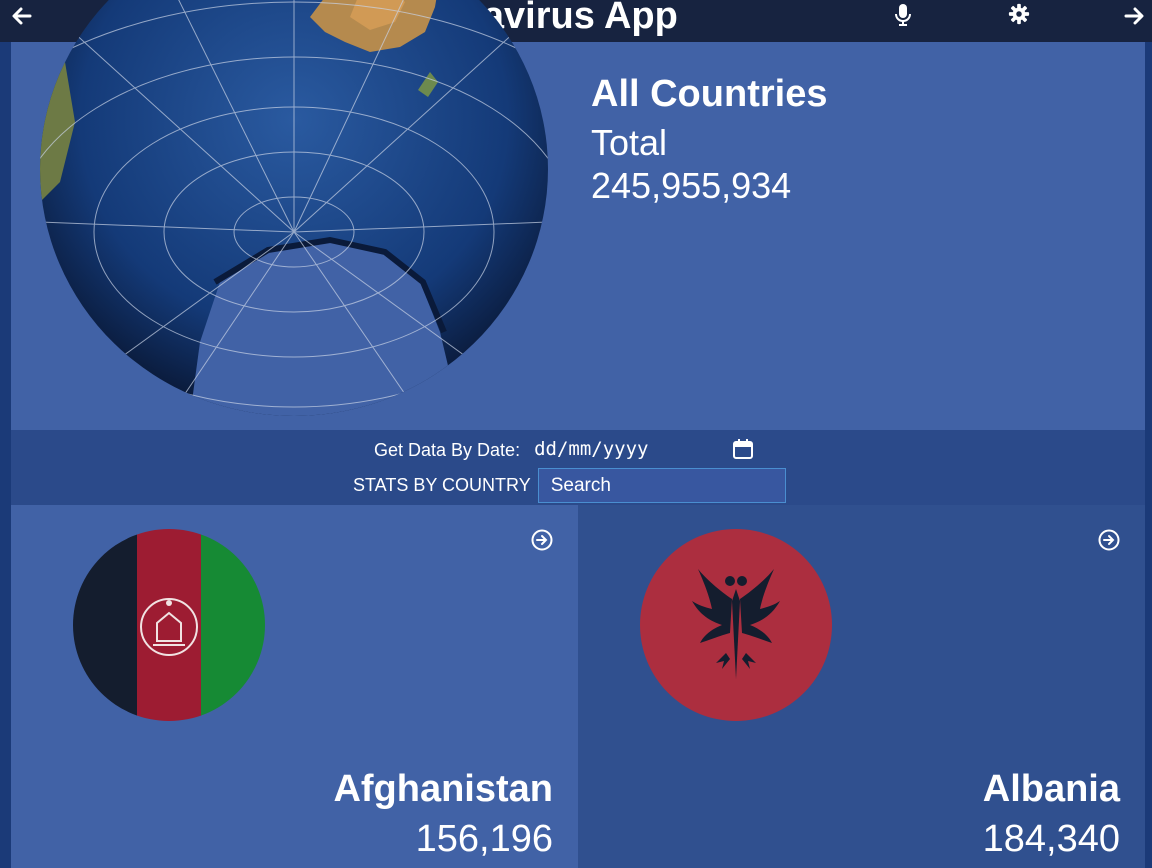 The height and width of the screenshot is (868, 1152). Describe the element at coordinates (1134, 16) in the screenshot. I see `arrow-right-icon` at that location.